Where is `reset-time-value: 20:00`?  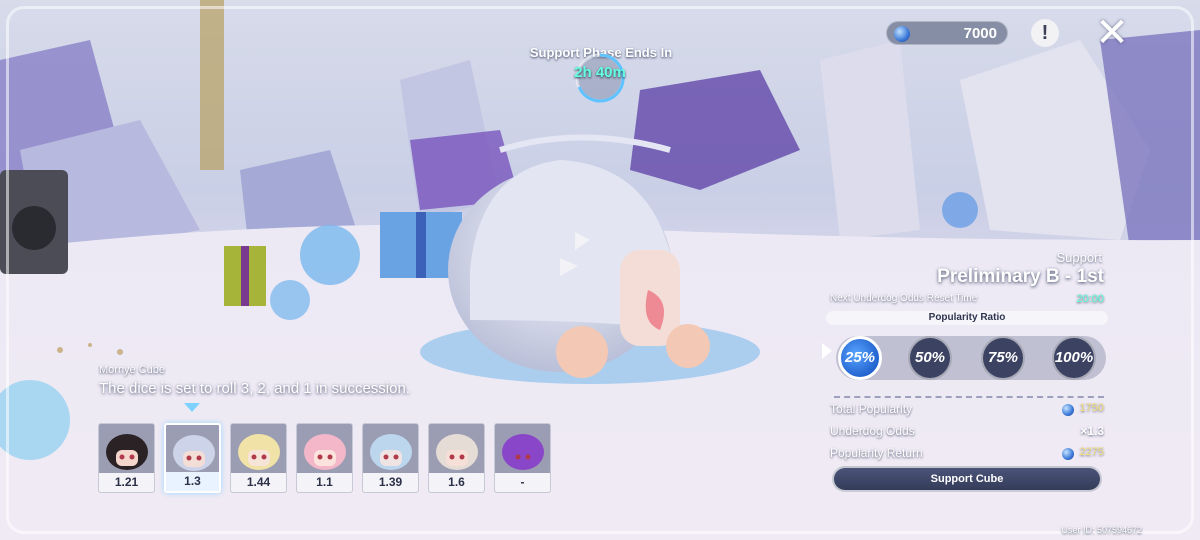
reset-time-value: 20:00 is located at coordinates (1090, 299).